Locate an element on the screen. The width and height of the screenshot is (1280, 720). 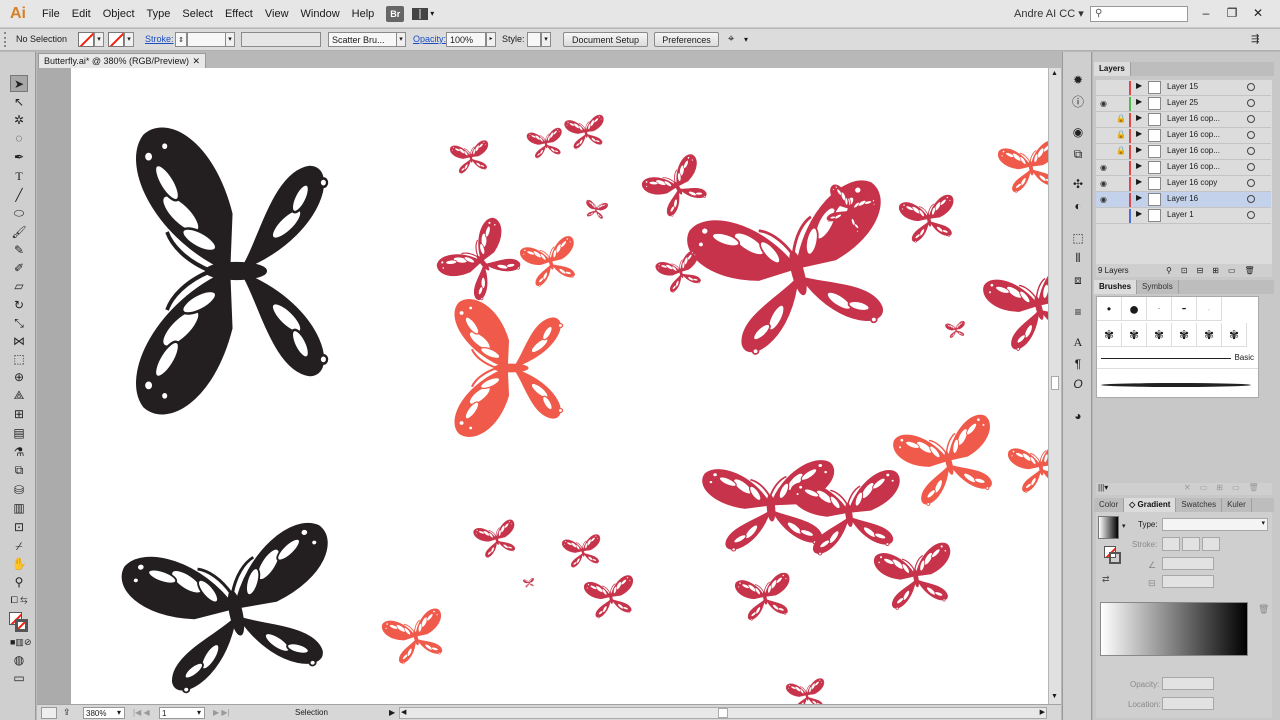
color-guide-icon: ◐ is located at coordinates (1078, 206).